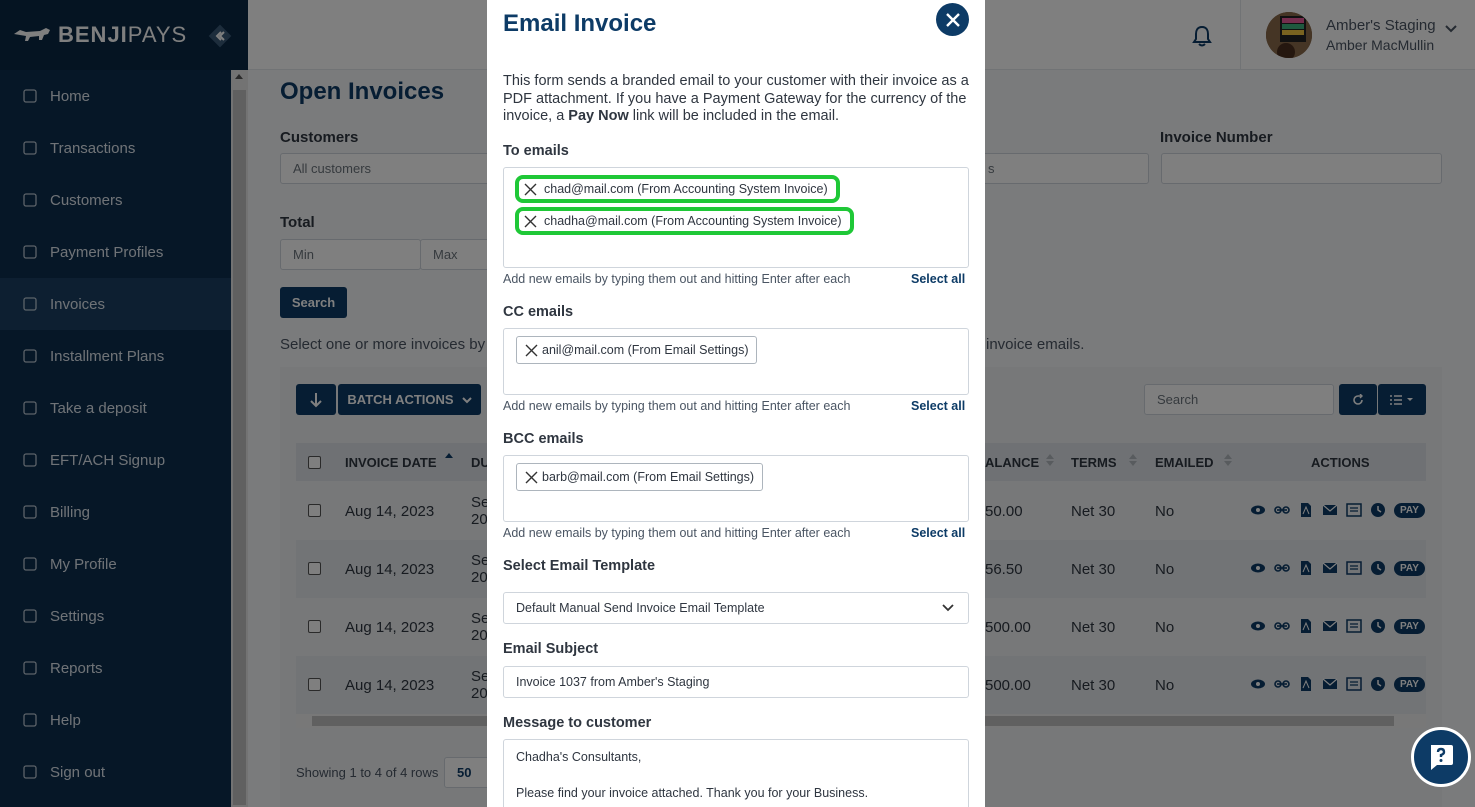 This screenshot has width=1475, height=807. I want to click on help-chat-button, so click(1441, 757).